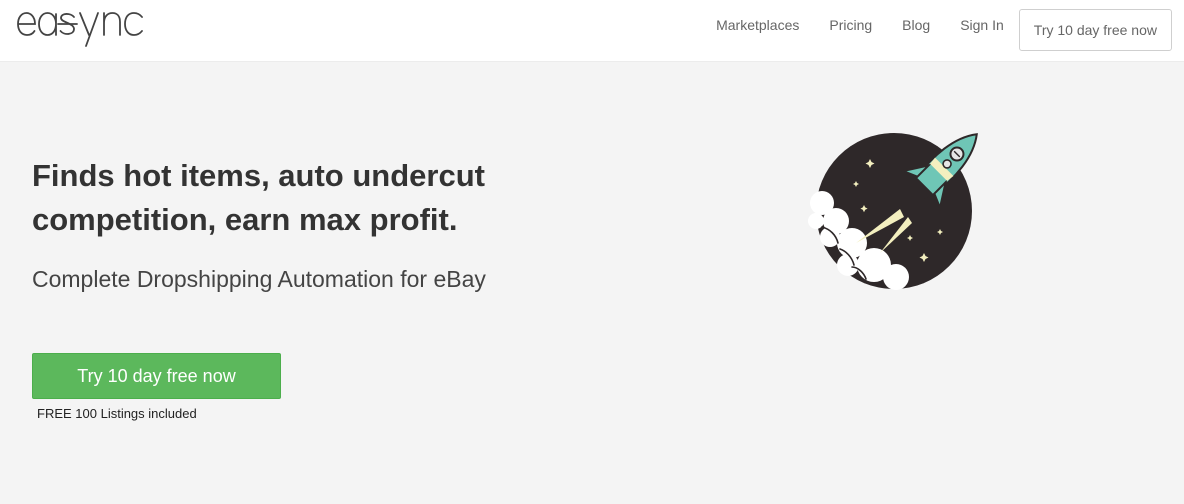 The width and height of the screenshot is (1184, 504). What do you see at coordinates (895, 210) in the screenshot?
I see `rocket-icon` at bounding box center [895, 210].